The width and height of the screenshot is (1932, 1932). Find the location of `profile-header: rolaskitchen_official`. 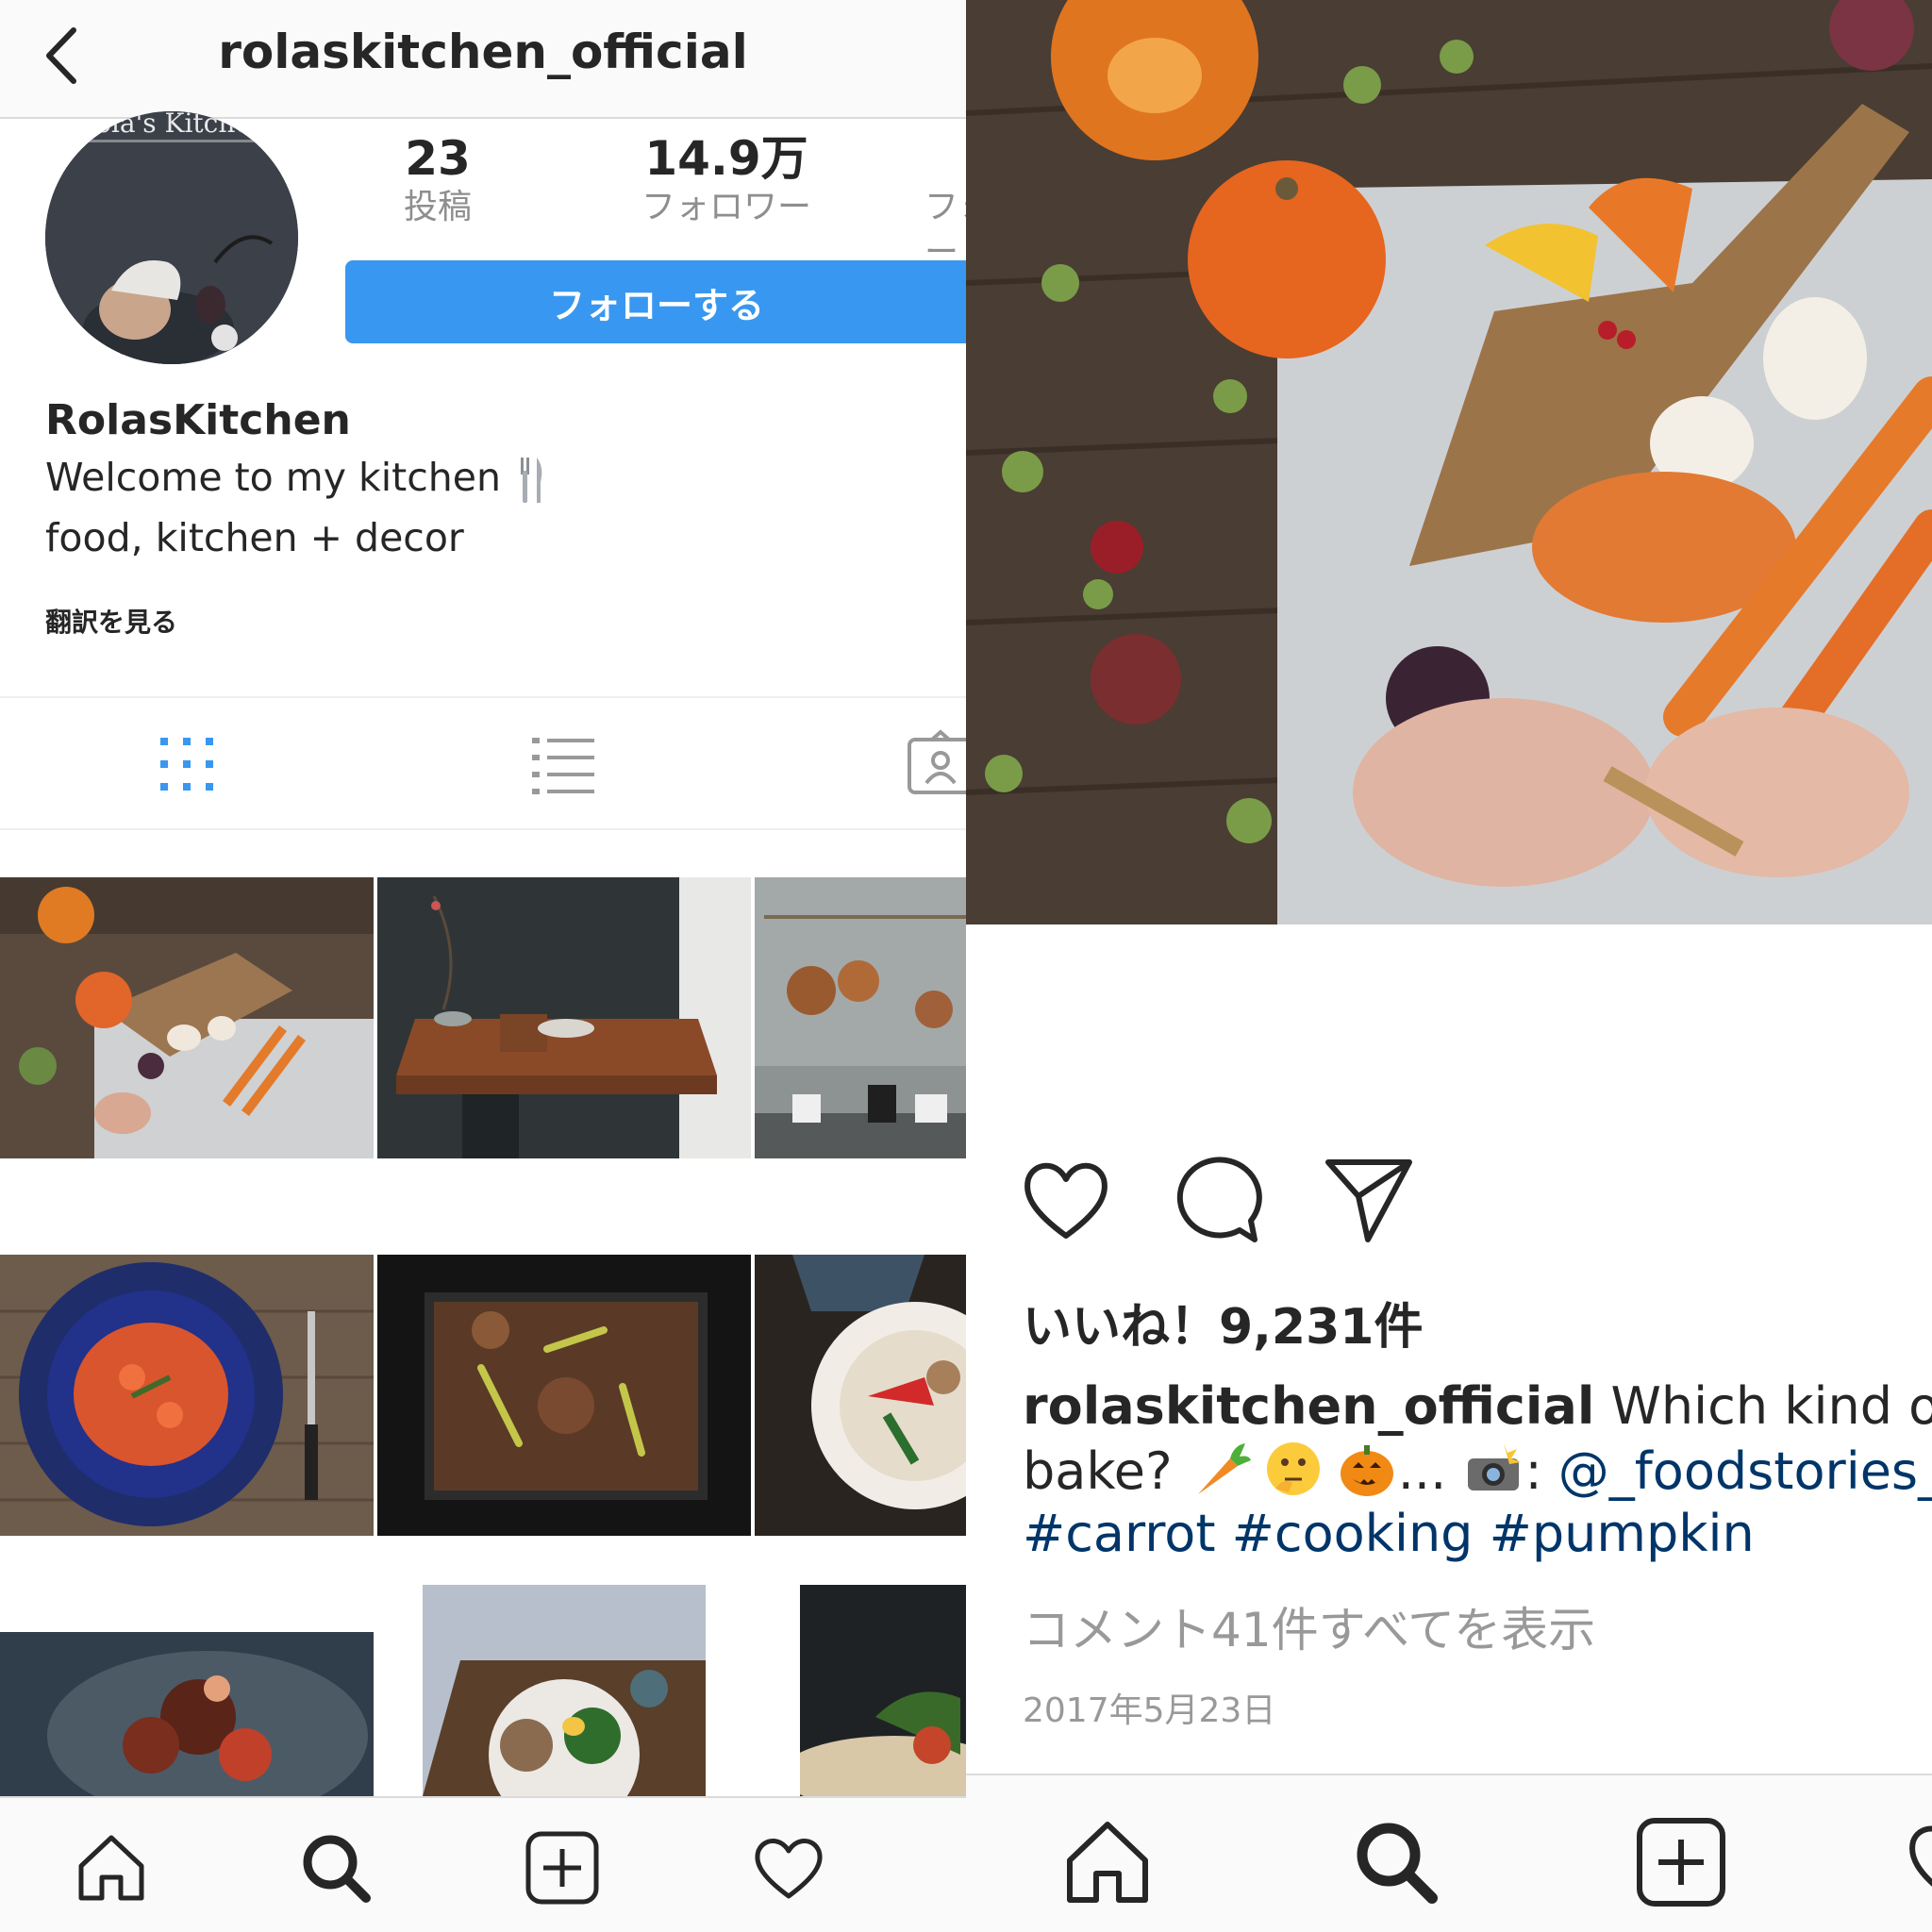

profile-header: rolaskitchen_official is located at coordinates (483, 59).